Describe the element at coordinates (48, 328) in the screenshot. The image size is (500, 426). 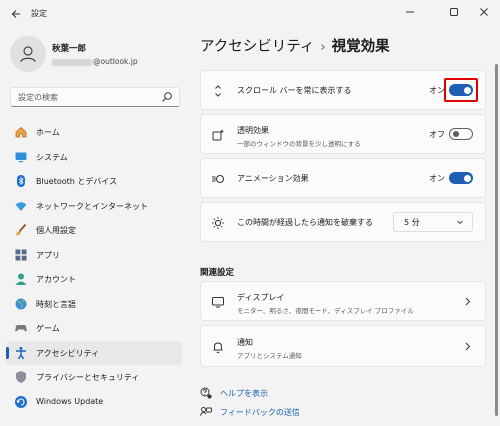
I see `sidebar-item-label: ゲーム` at that location.